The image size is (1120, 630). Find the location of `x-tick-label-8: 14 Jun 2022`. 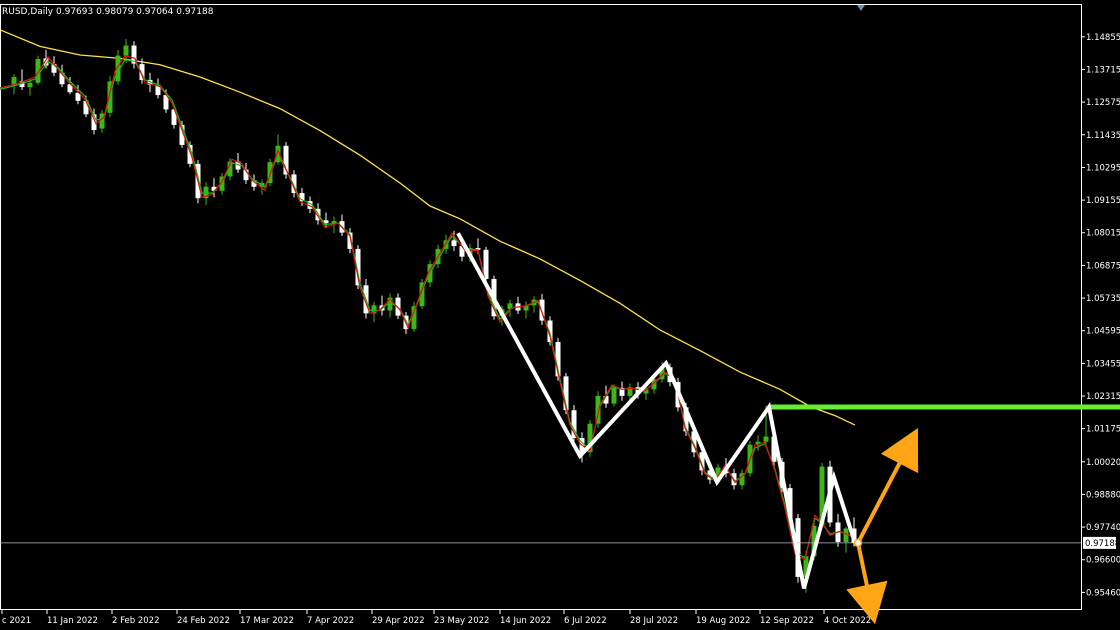

x-tick-label-8: 14 Jun 2022 is located at coordinates (525, 621).